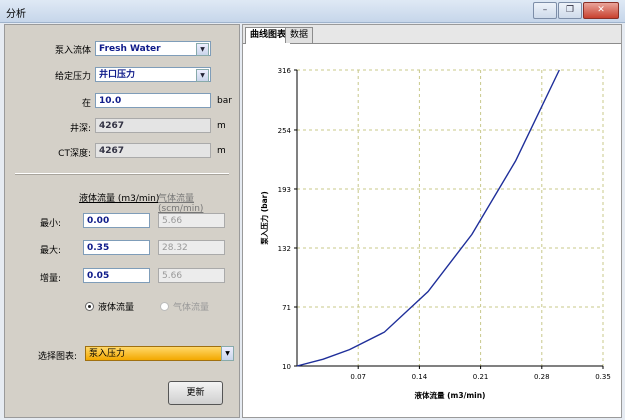 The width and height of the screenshot is (625, 420). I want to click on fluid-value: Fresh Water, so click(130, 49).